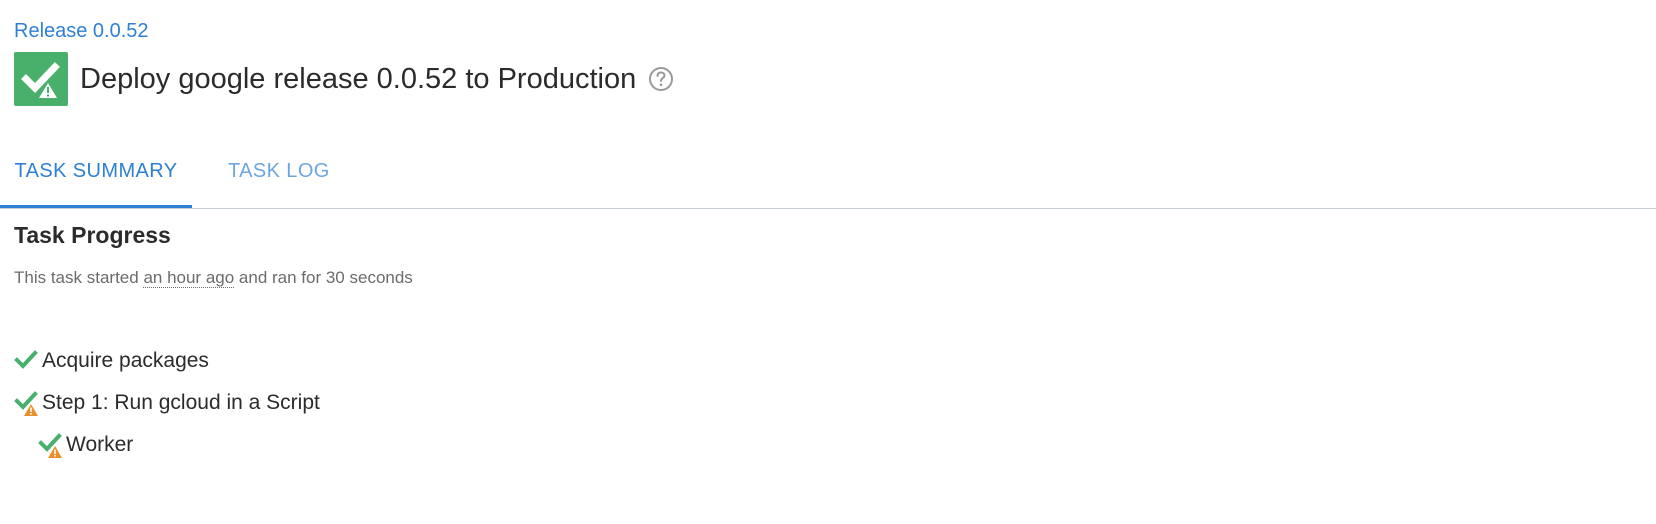 Image resolution: width=1656 pixels, height=524 pixels. Describe the element at coordinates (100, 444) in the screenshot. I see `task-label: Worker` at that location.